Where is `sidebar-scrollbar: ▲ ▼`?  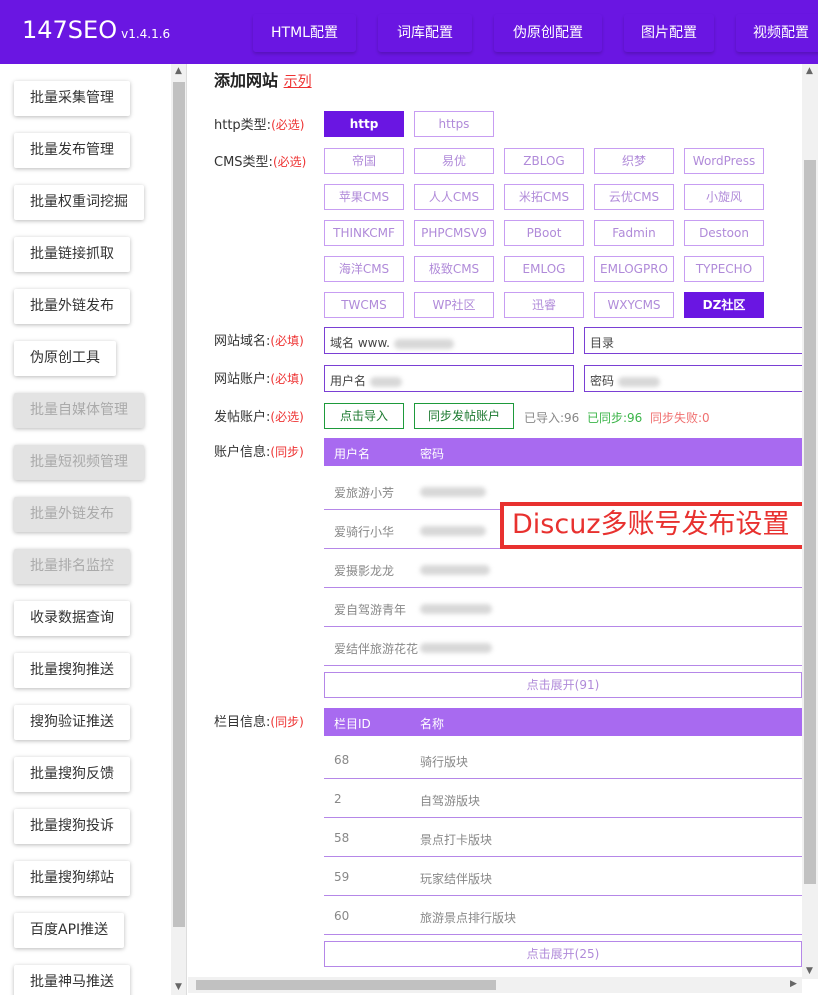
sidebar-scrollbar: ▲ ▼ is located at coordinates (179, 529).